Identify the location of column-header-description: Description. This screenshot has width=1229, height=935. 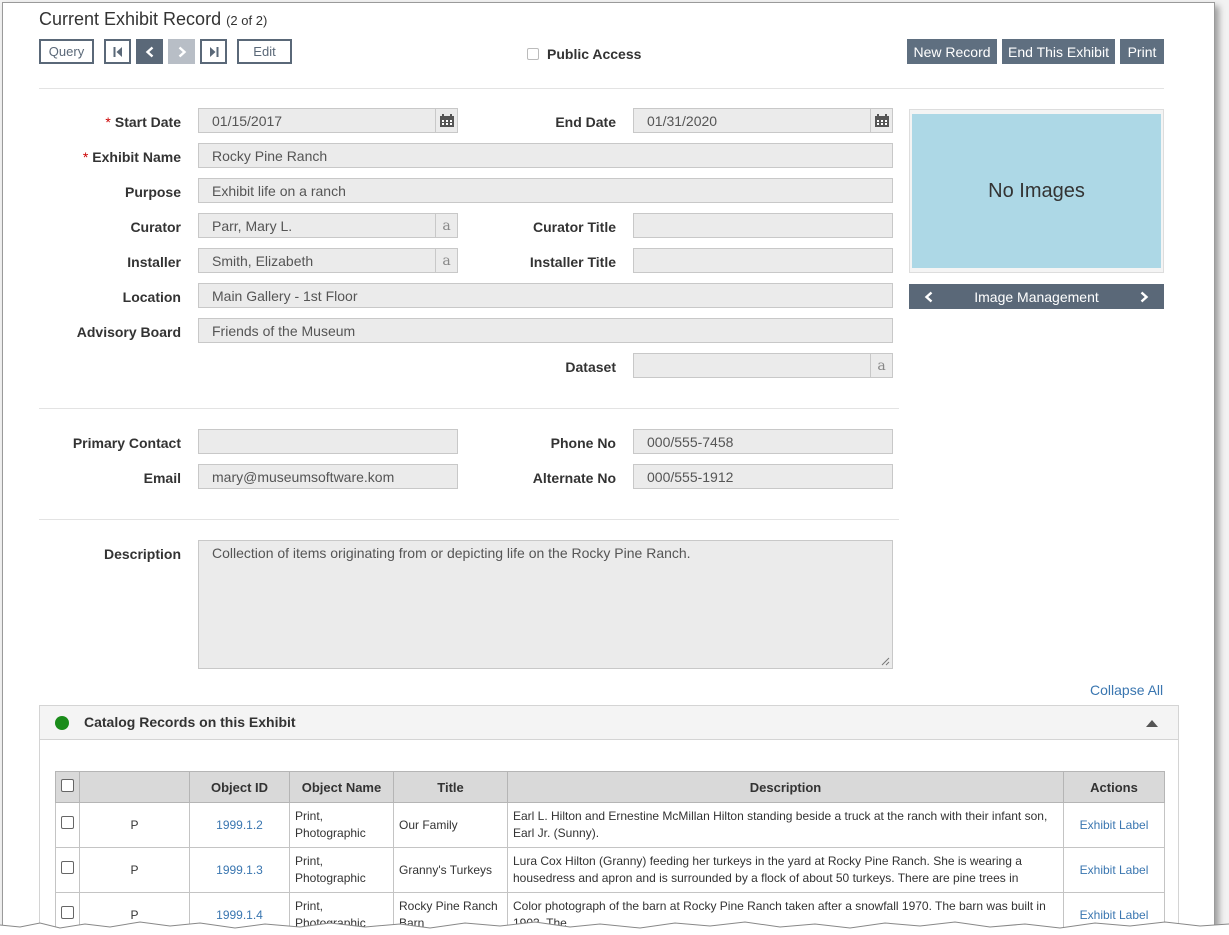
(785, 787).